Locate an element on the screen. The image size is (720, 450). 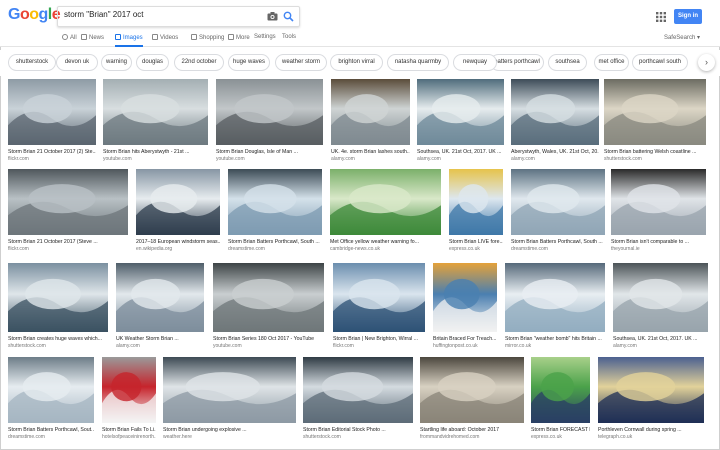
tab-videos: Videos is located at coordinates (165, 40).